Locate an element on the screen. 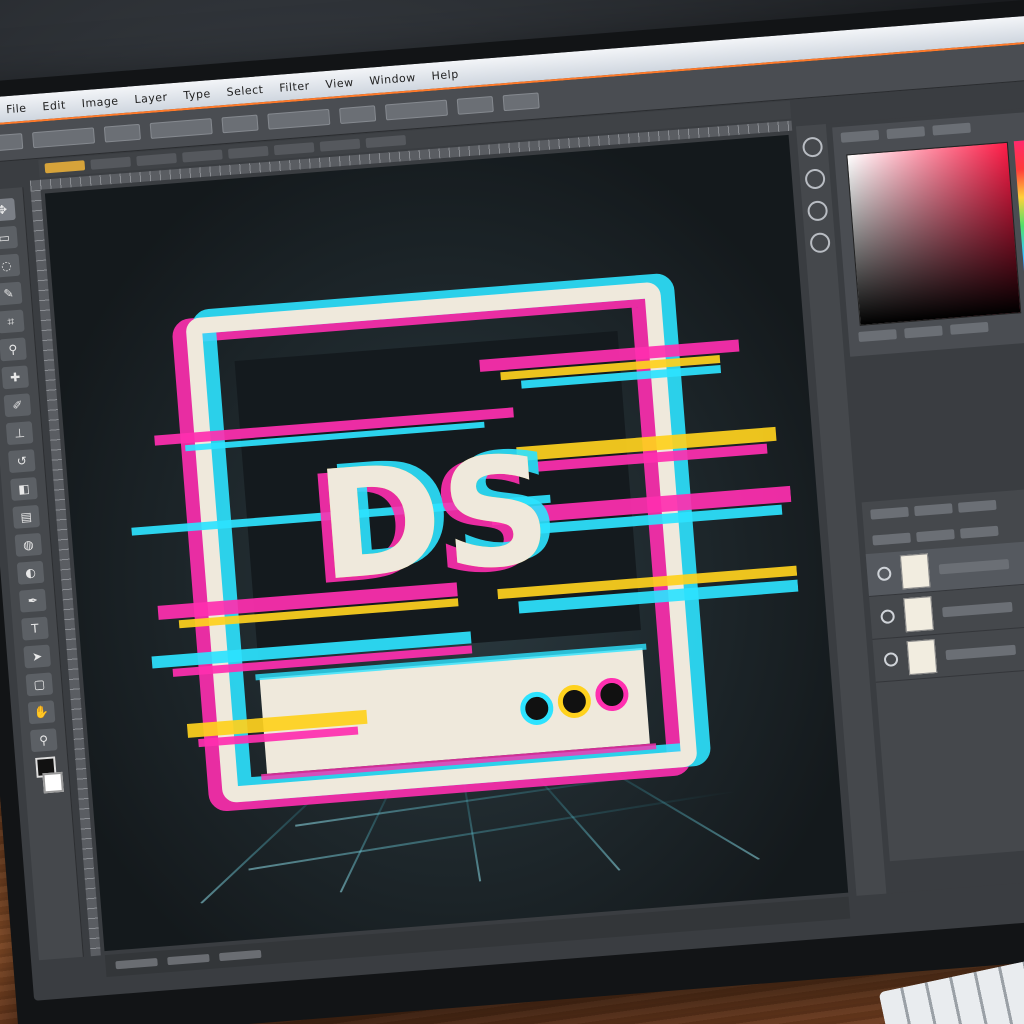 The image size is (1024, 1024). menu-help: Help is located at coordinates (445, 74).